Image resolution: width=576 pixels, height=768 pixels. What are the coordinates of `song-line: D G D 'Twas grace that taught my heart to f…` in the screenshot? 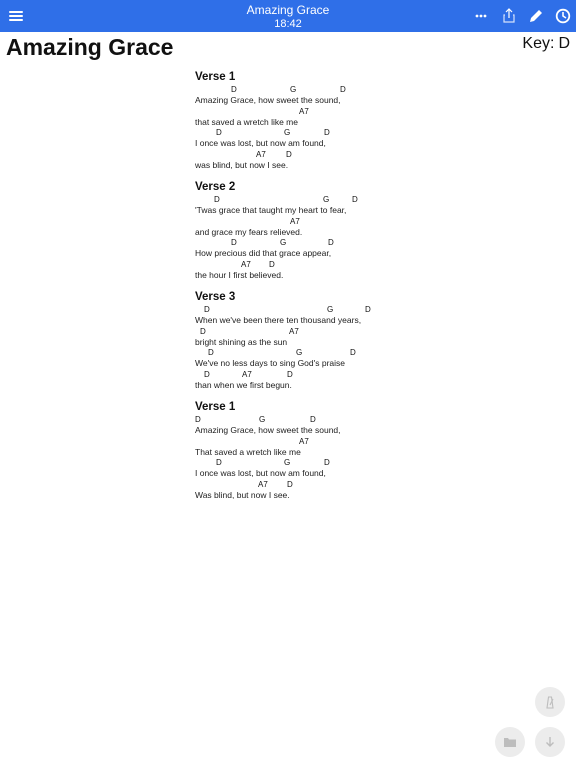 It's located at (325, 206).